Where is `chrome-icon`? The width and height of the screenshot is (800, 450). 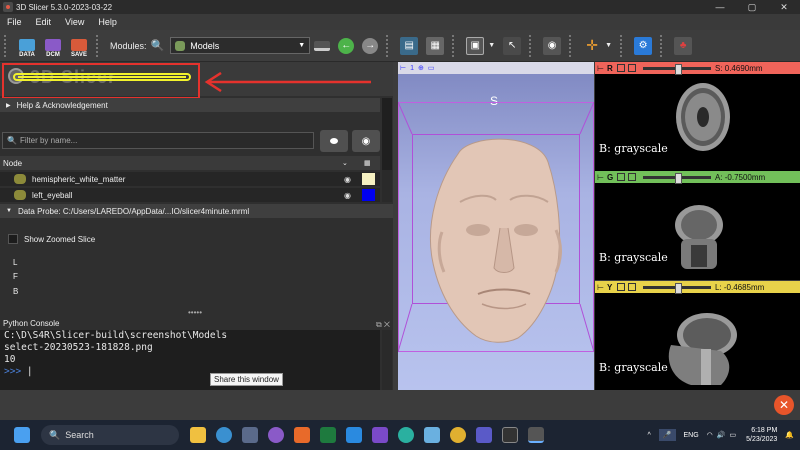 chrome-icon is located at coordinates (458, 435).